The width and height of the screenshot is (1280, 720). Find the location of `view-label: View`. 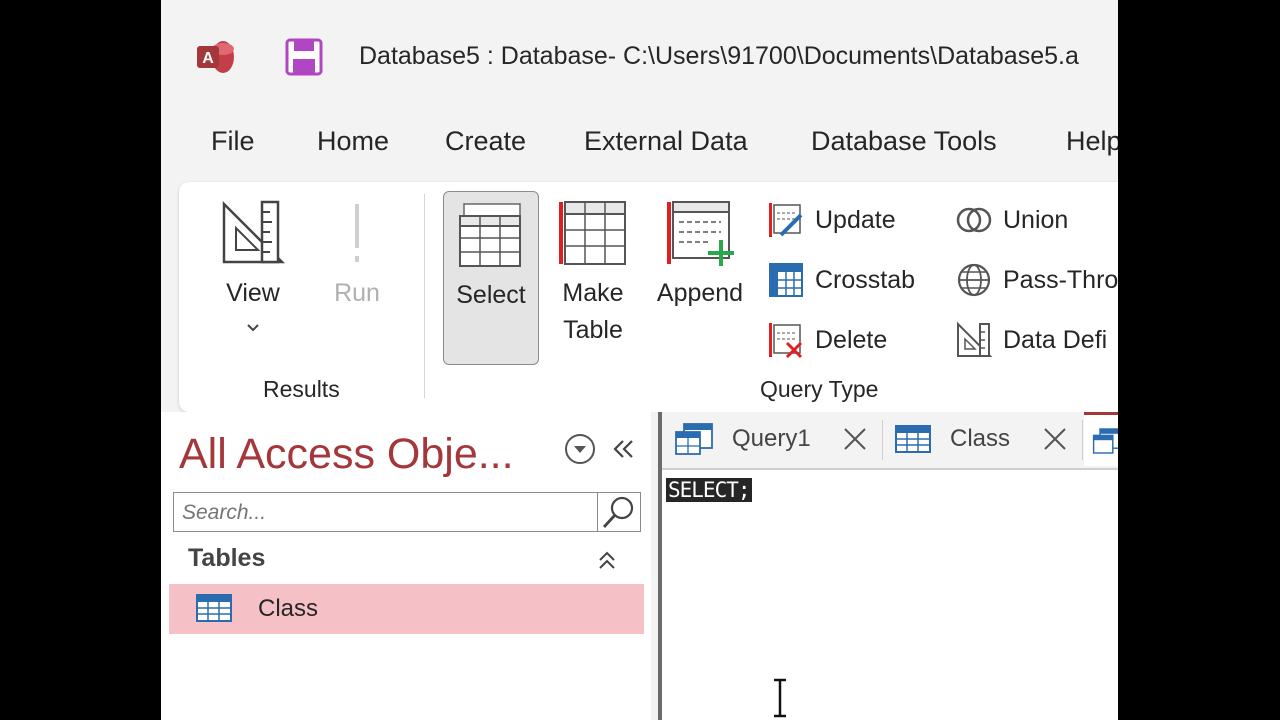

view-label: View is located at coordinates (253, 293).